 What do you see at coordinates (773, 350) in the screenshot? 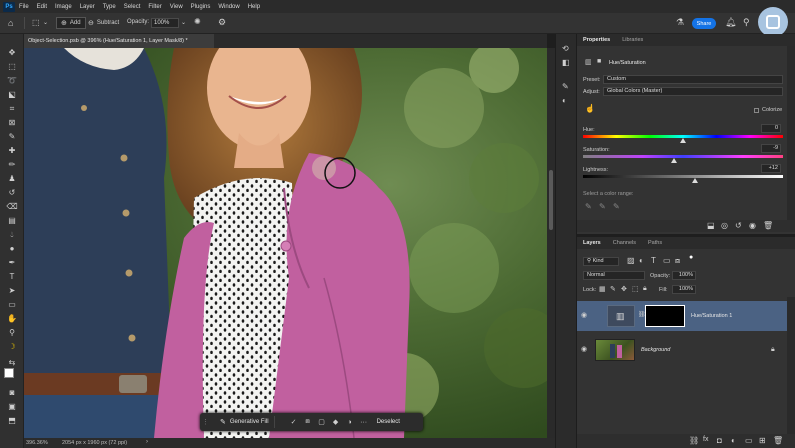
I see `lock-icon: 🔒︎` at bounding box center [773, 350].